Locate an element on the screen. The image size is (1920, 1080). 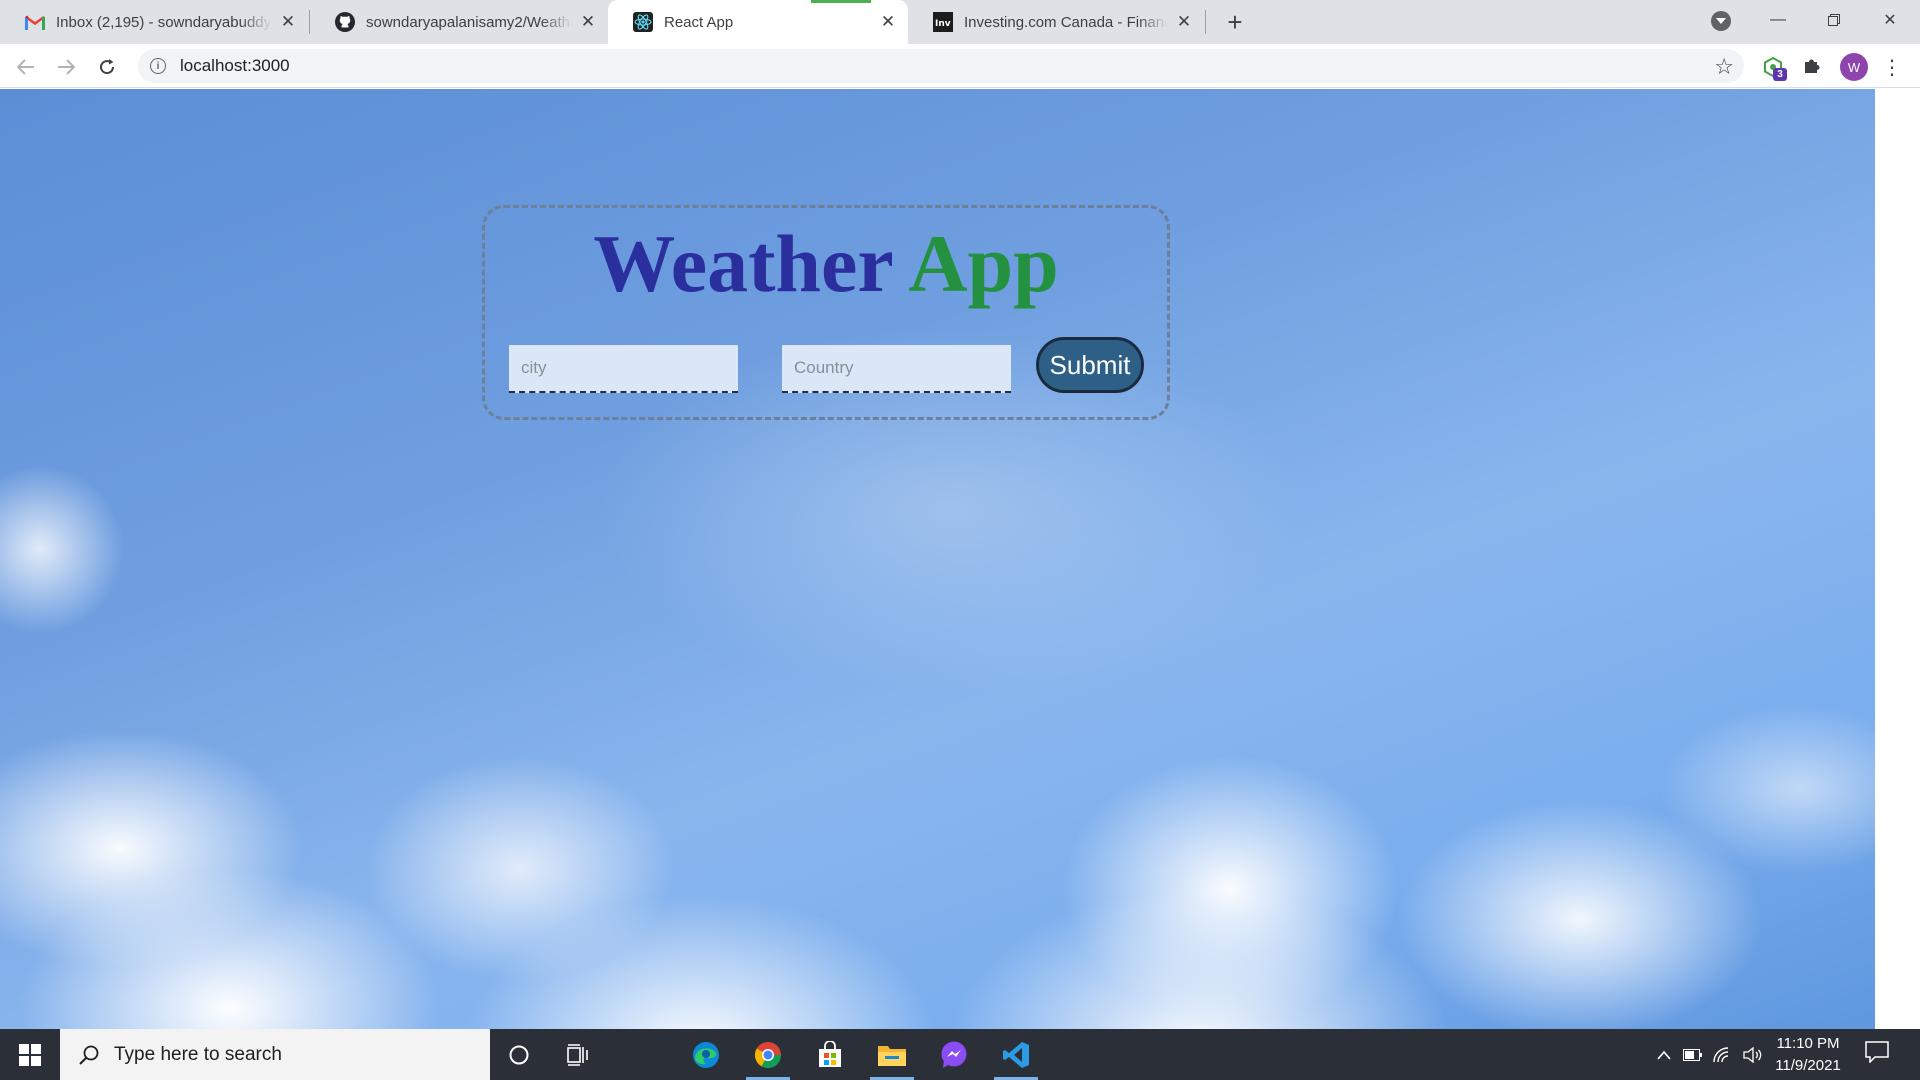
tab-separator is located at coordinates (1205, 22).